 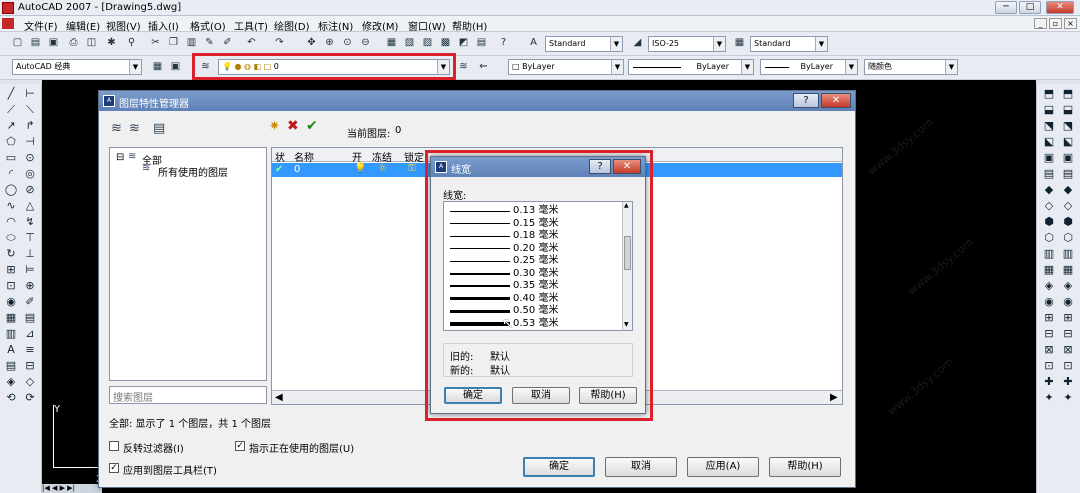 I want to click on right-tool-2-11-icon: ▥, so click(x=1068, y=254).